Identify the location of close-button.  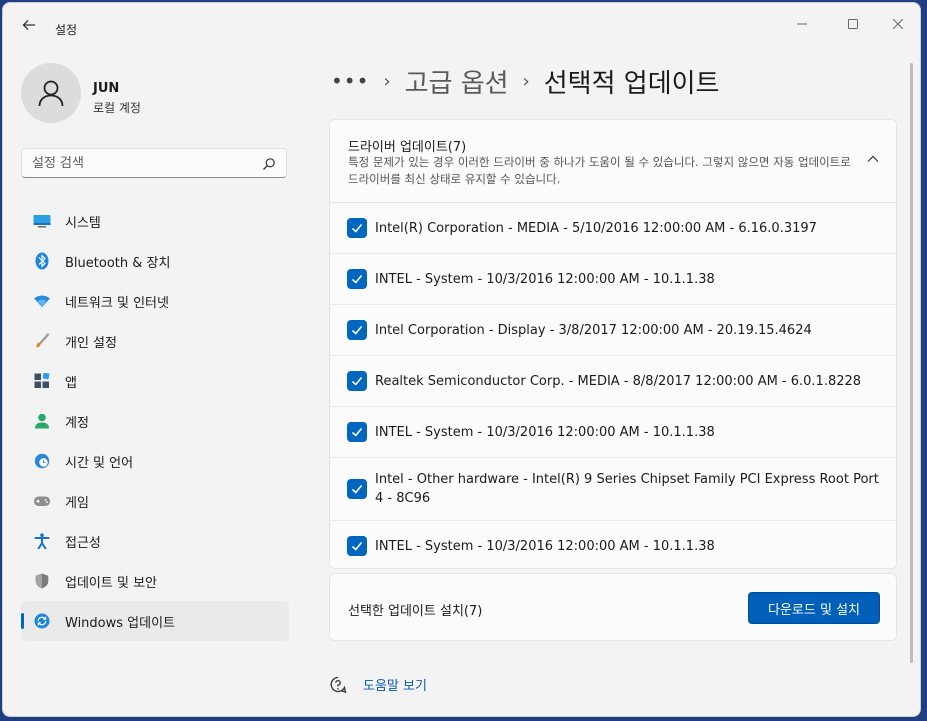
(898, 24).